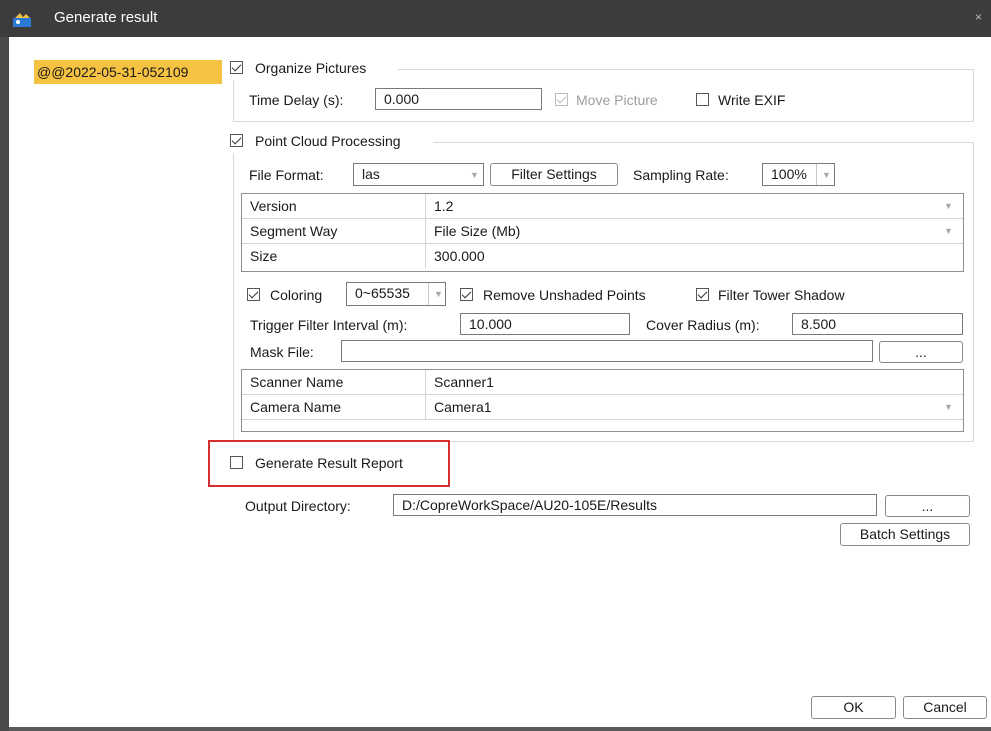  I want to click on mask-file-input, so click(607, 351).